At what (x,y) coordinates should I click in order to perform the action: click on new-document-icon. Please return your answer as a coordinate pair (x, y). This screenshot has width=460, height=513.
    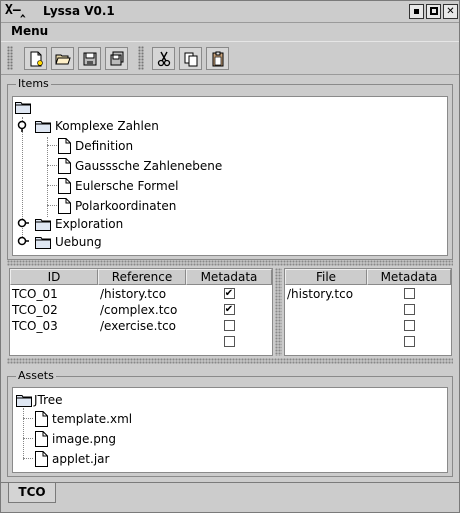
    Looking at the image, I should click on (36, 59).